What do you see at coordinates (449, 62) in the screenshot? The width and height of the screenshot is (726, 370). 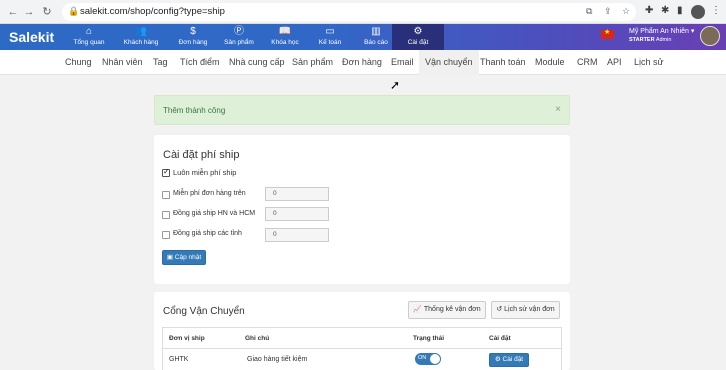 I see `subnav-item: Vận chuyển` at bounding box center [449, 62].